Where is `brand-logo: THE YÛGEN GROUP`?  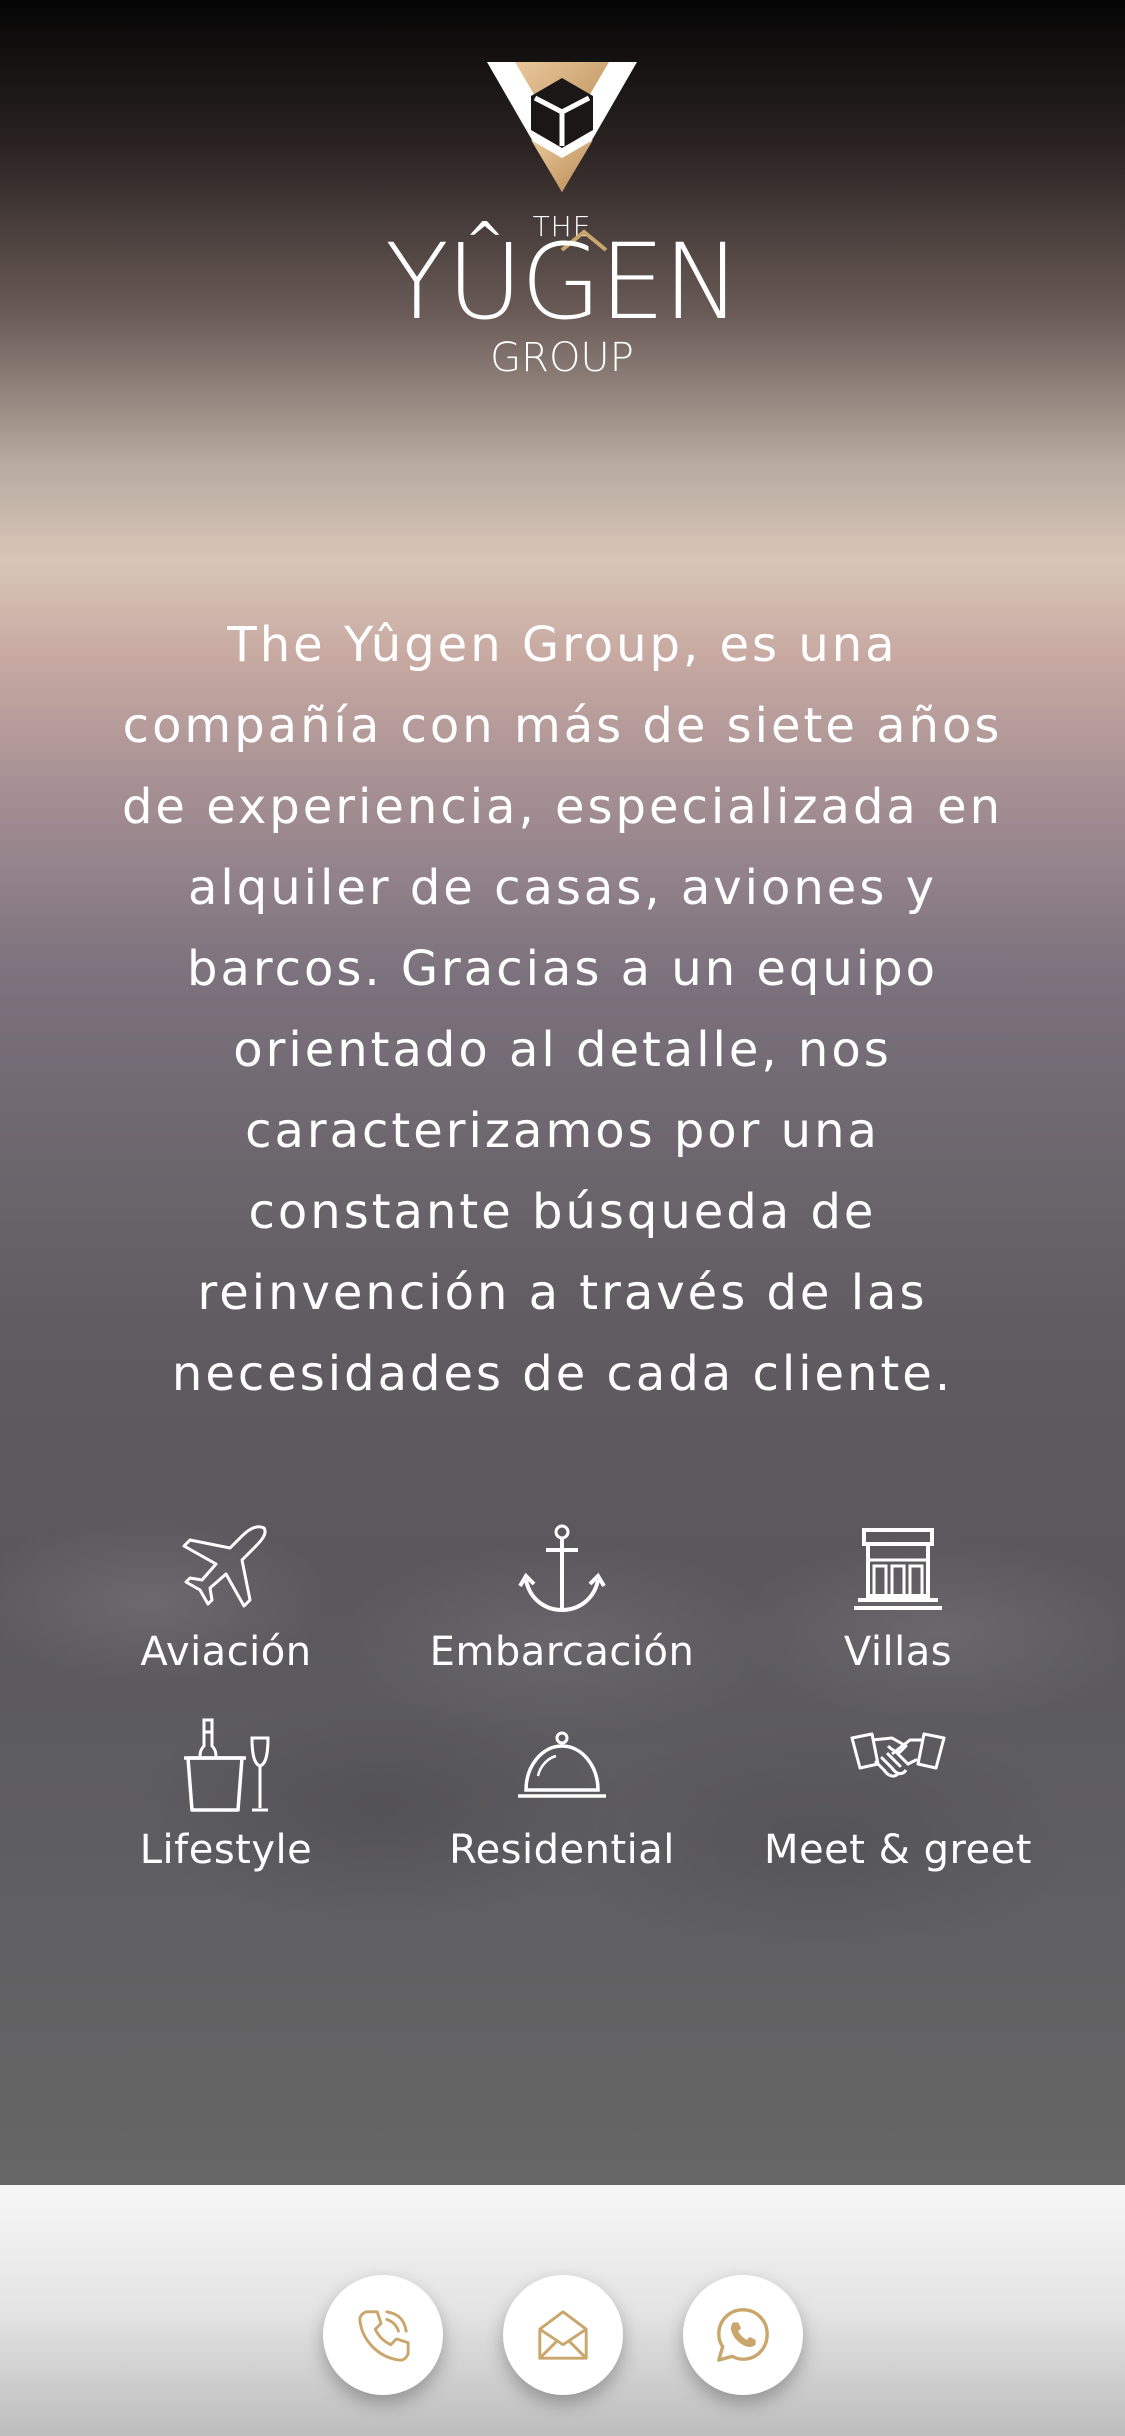 brand-logo: THE YÛGEN GROUP is located at coordinates (562, 220).